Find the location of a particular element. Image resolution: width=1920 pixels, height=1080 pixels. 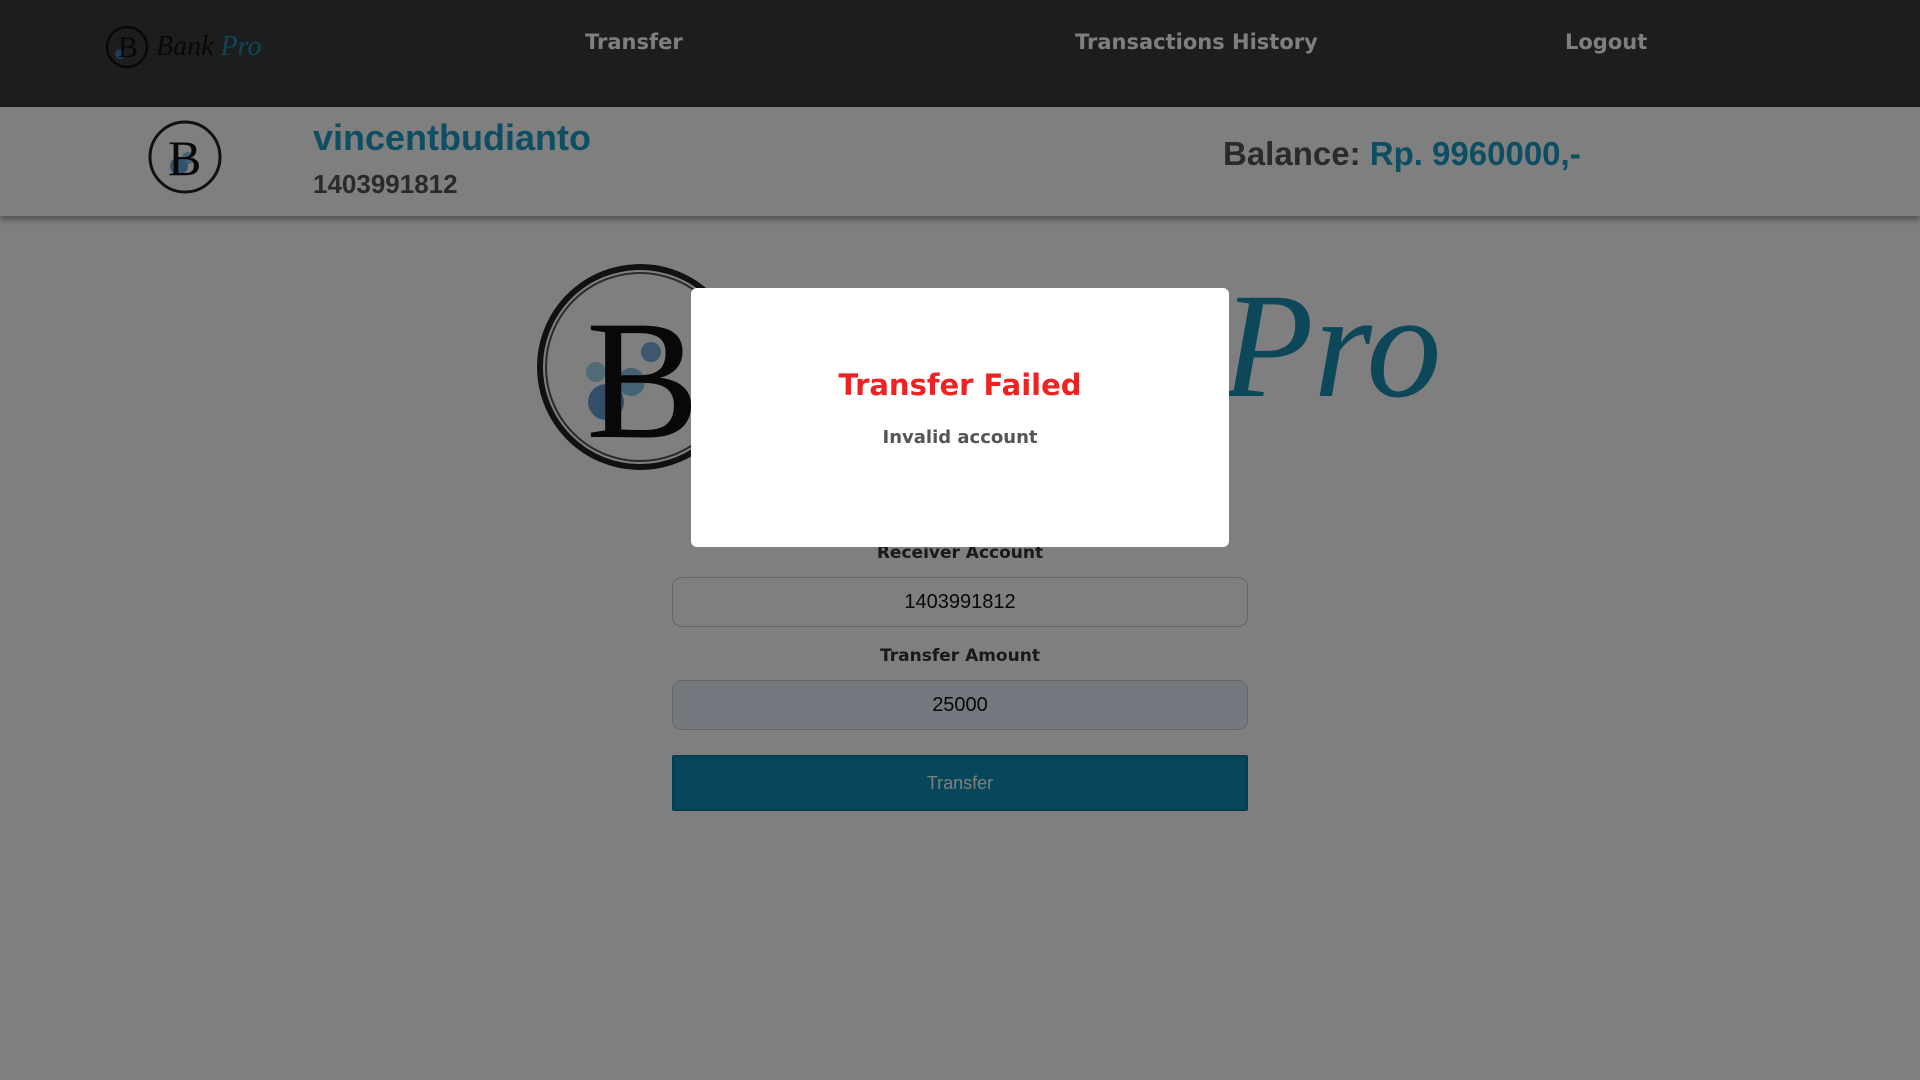

dialog-title: Transfer Failed is located at coordinates (960, 385).